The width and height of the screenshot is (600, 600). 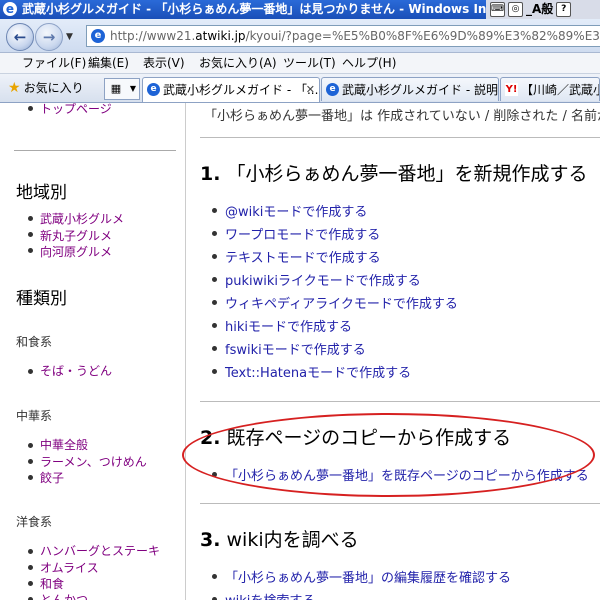 I want to click on not-found-message: 「小杉らぁめん夢一番地」は 作成されていない / 削除された / 名前が, so click(x=402, y=116).